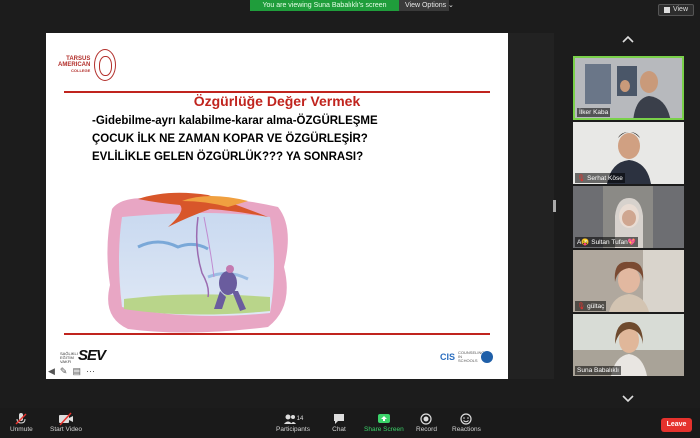 Image resolution: width=700 pixels, height=438 pixels. I want to click on slide-title: Özgürlüğe Değer Vermek, so click(277, 101).